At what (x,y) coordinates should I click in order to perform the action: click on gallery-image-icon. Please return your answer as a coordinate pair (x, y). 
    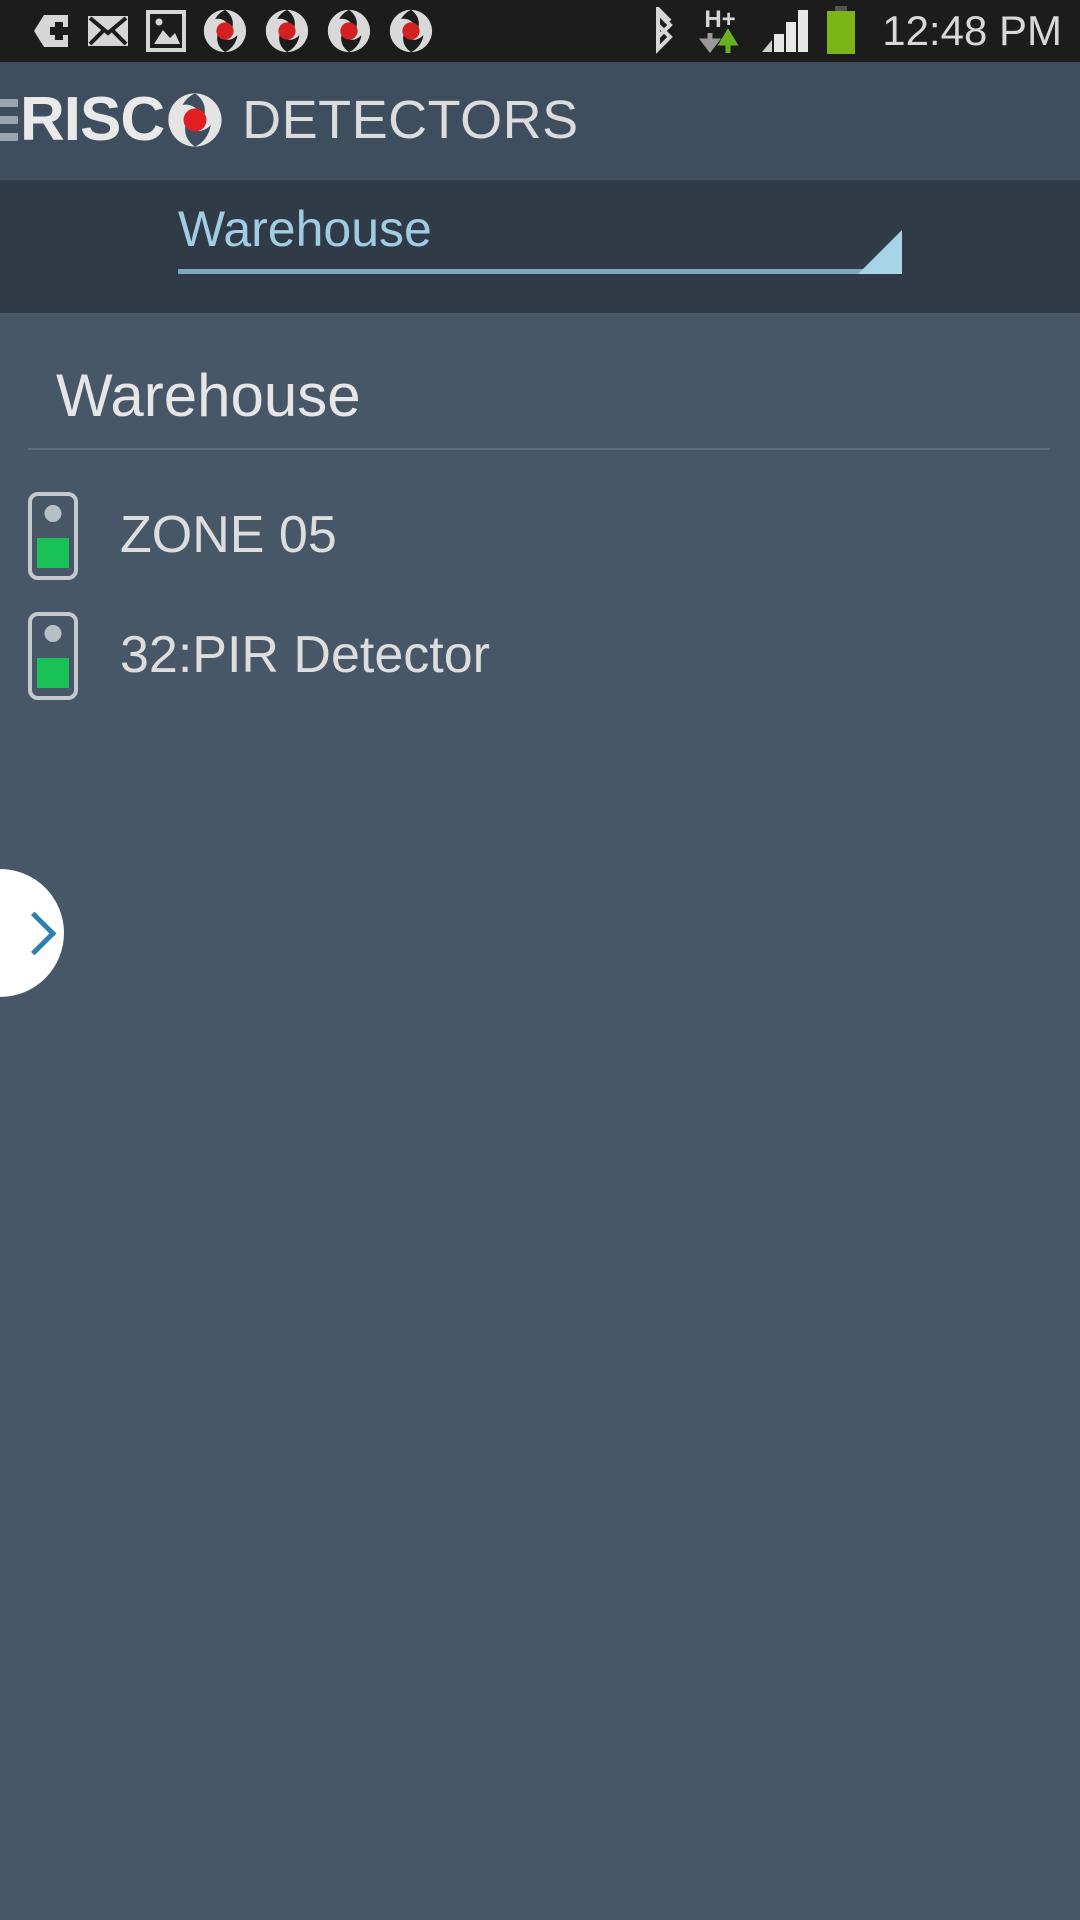
    Looking at the image, I should click on (166, 31).